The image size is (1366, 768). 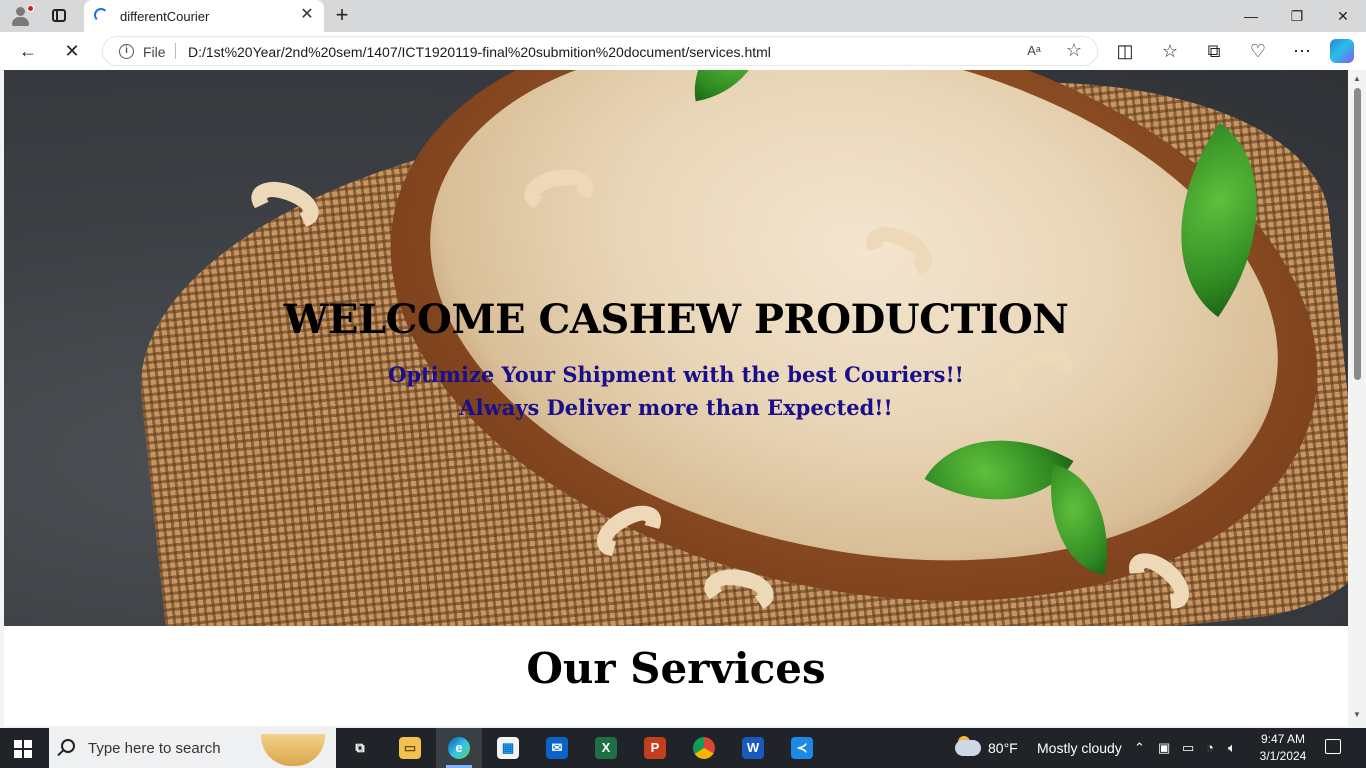 What do you see at coordinates (360, 748) in the screenshot?
I see `task-view-icon: ⧉` at bounding box center [360, 748].